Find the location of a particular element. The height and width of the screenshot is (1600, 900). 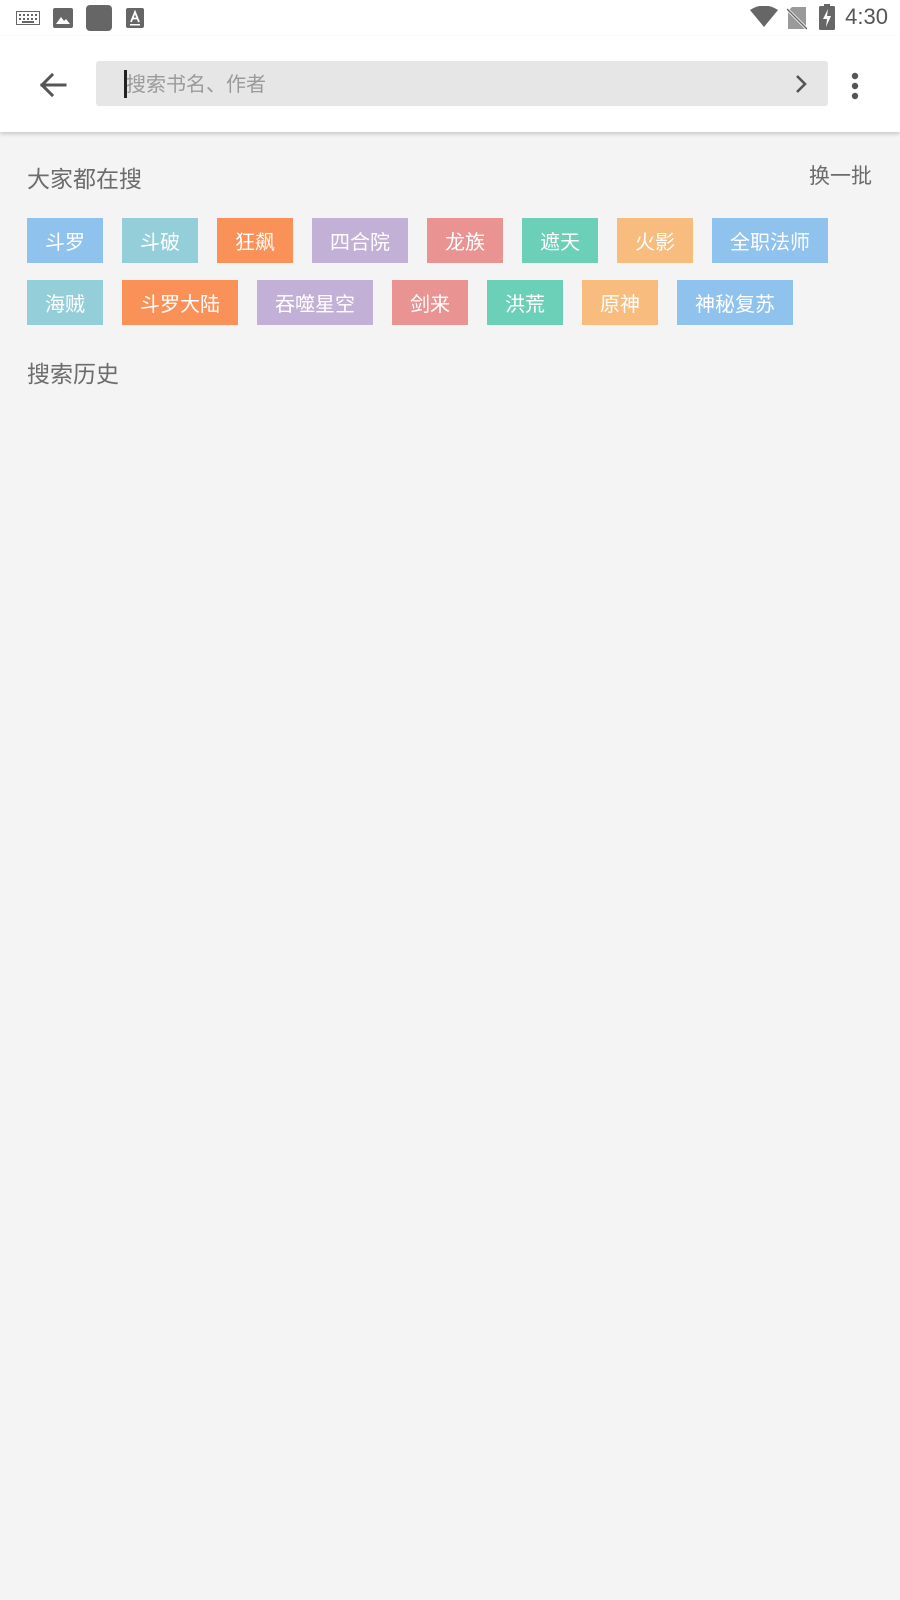

search-box is located at coordinates (462, 83).